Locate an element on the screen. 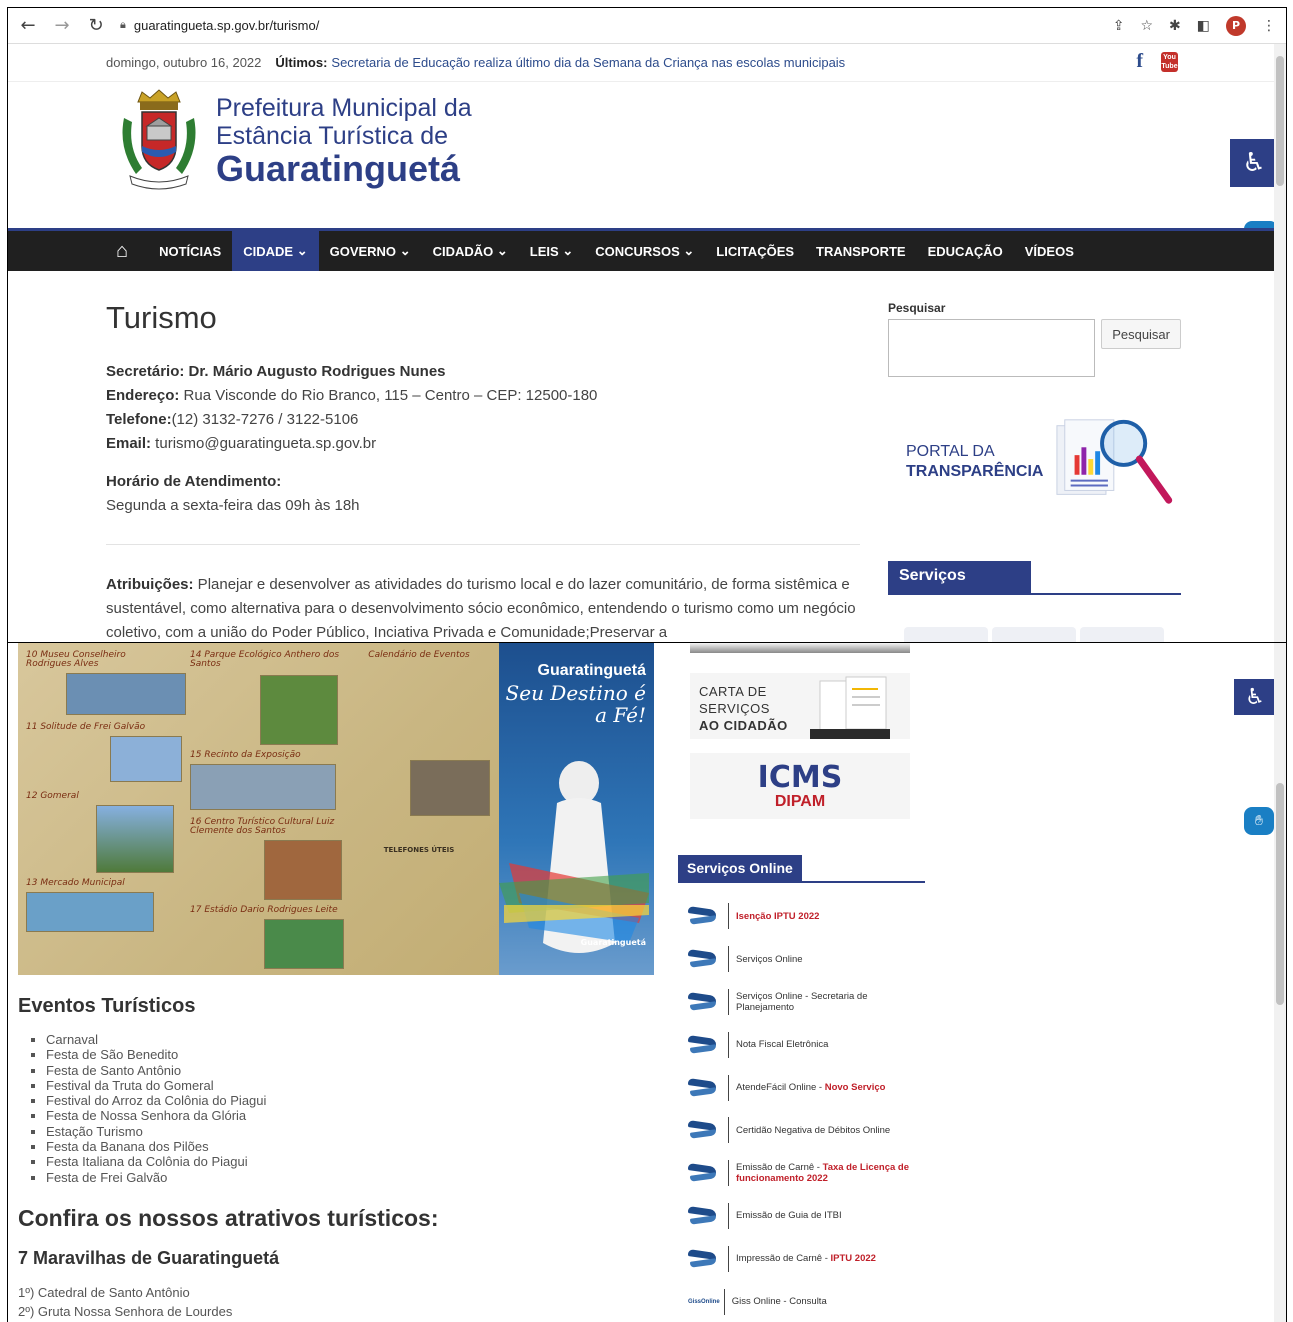 The width and height of the screenshot is (1293, 1322). lock-icon: 🔒︎ is located at coordinates (123, 25).